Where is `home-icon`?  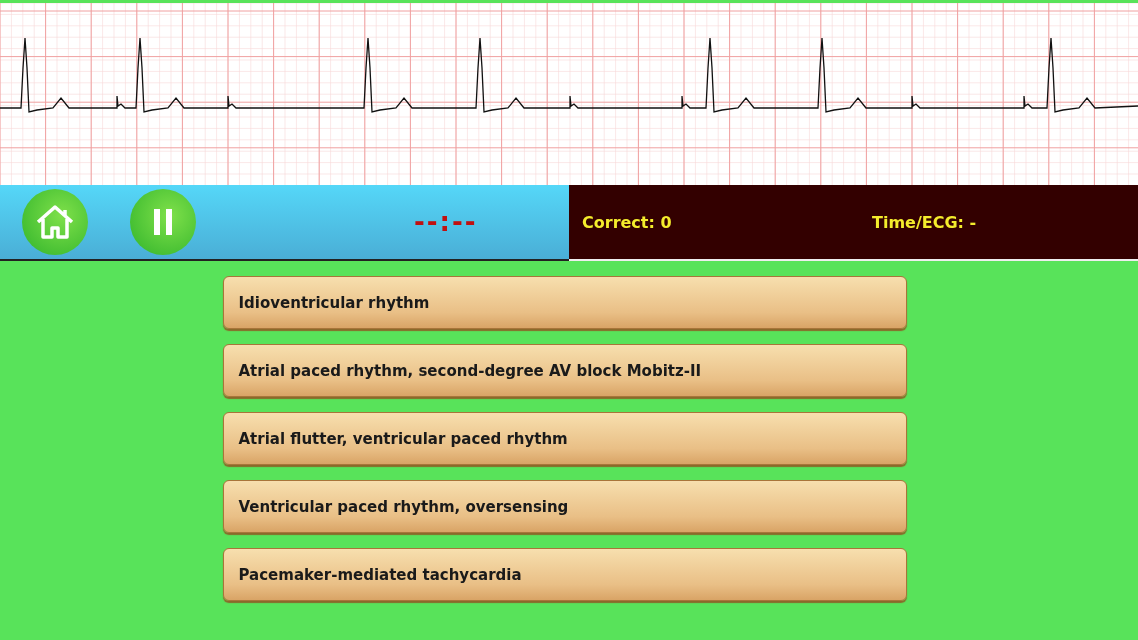 home-icon is located at coordinates (55, 222).